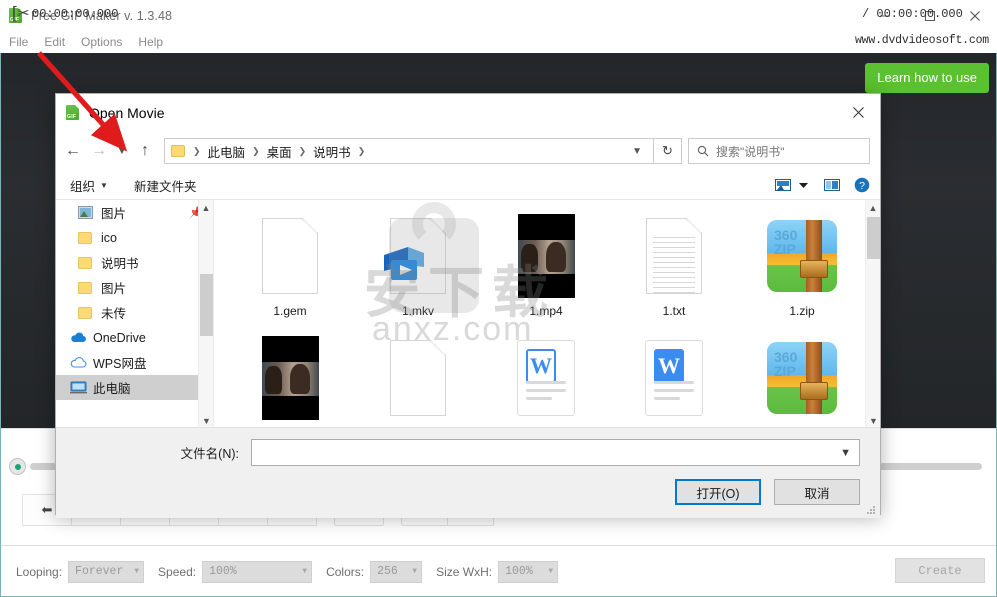 This screenshot has width=997, height=597. I want to click on sidebar-item-manual: 说明书, so click(134, 262).